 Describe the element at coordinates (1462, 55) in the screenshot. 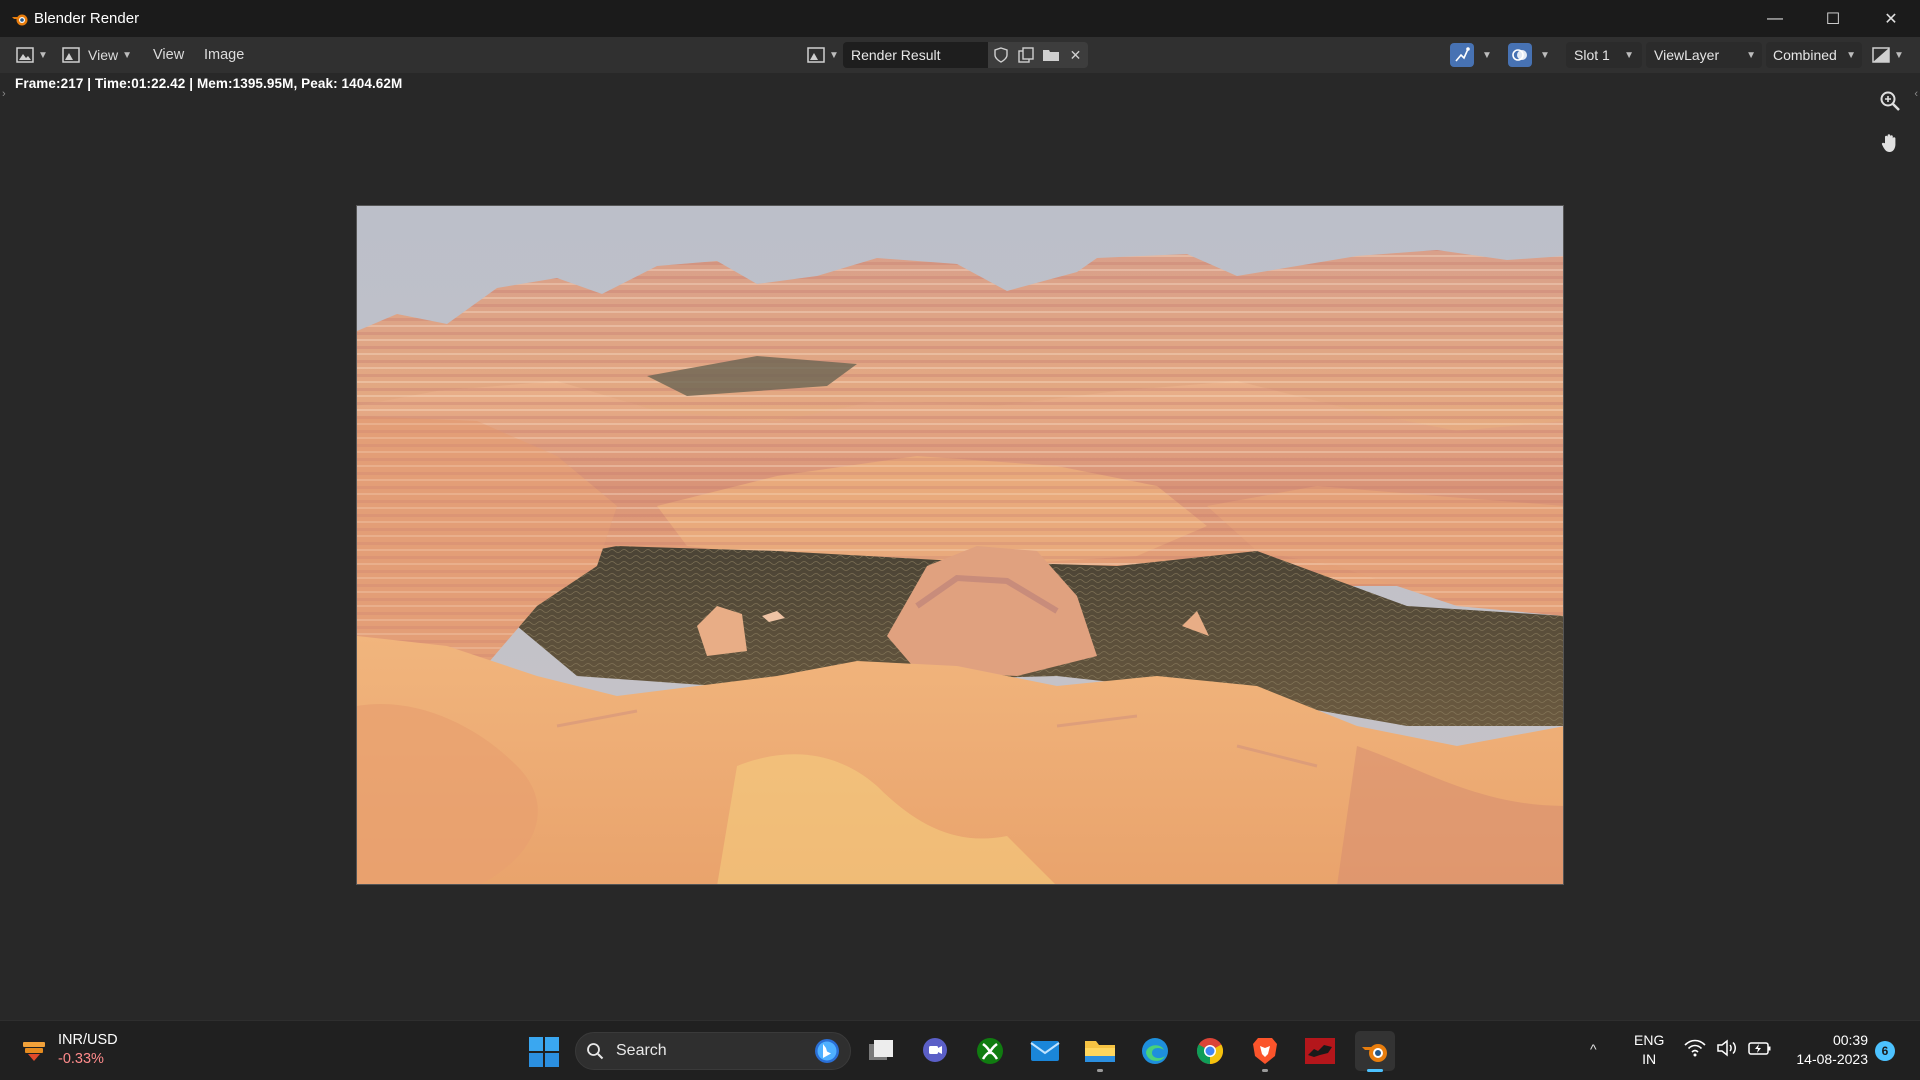

I see `sample-tool-icon` at that location.